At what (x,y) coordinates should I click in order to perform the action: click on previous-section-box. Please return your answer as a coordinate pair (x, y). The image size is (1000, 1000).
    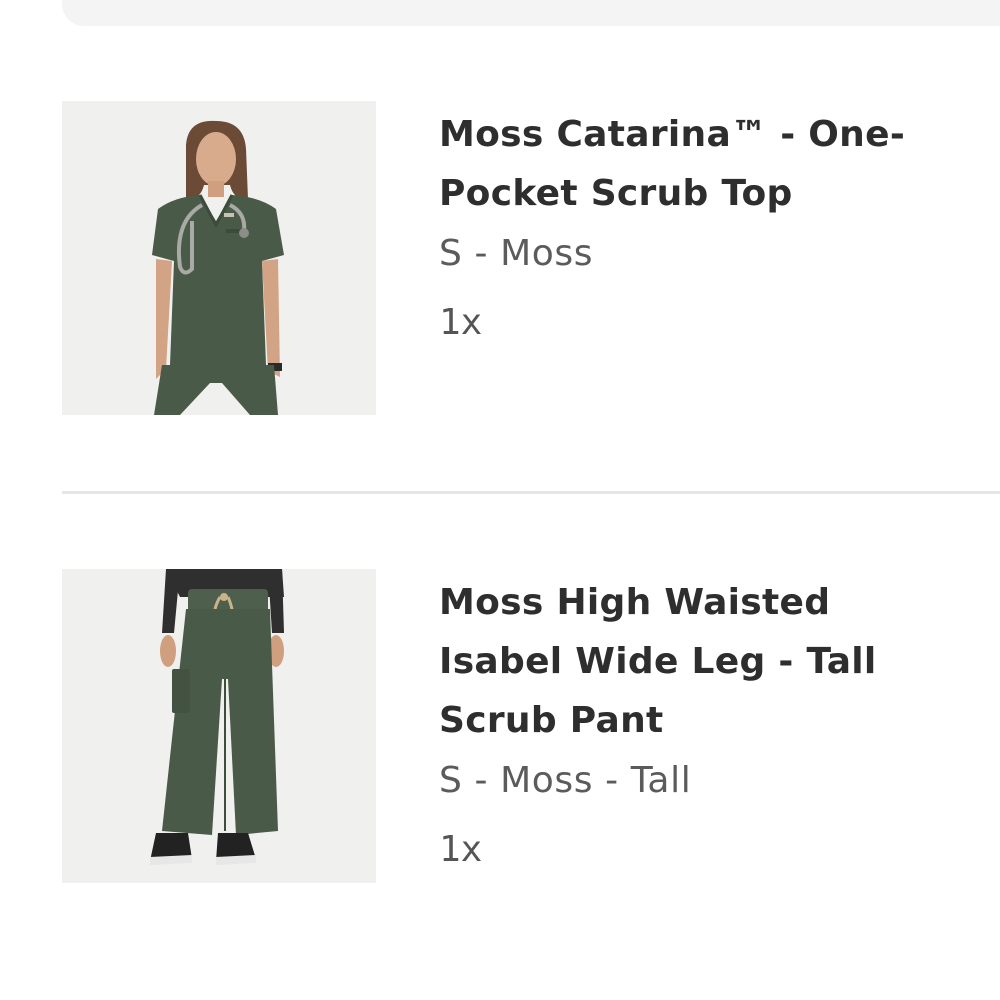
    Looking at the image, I should click on (531, 13).